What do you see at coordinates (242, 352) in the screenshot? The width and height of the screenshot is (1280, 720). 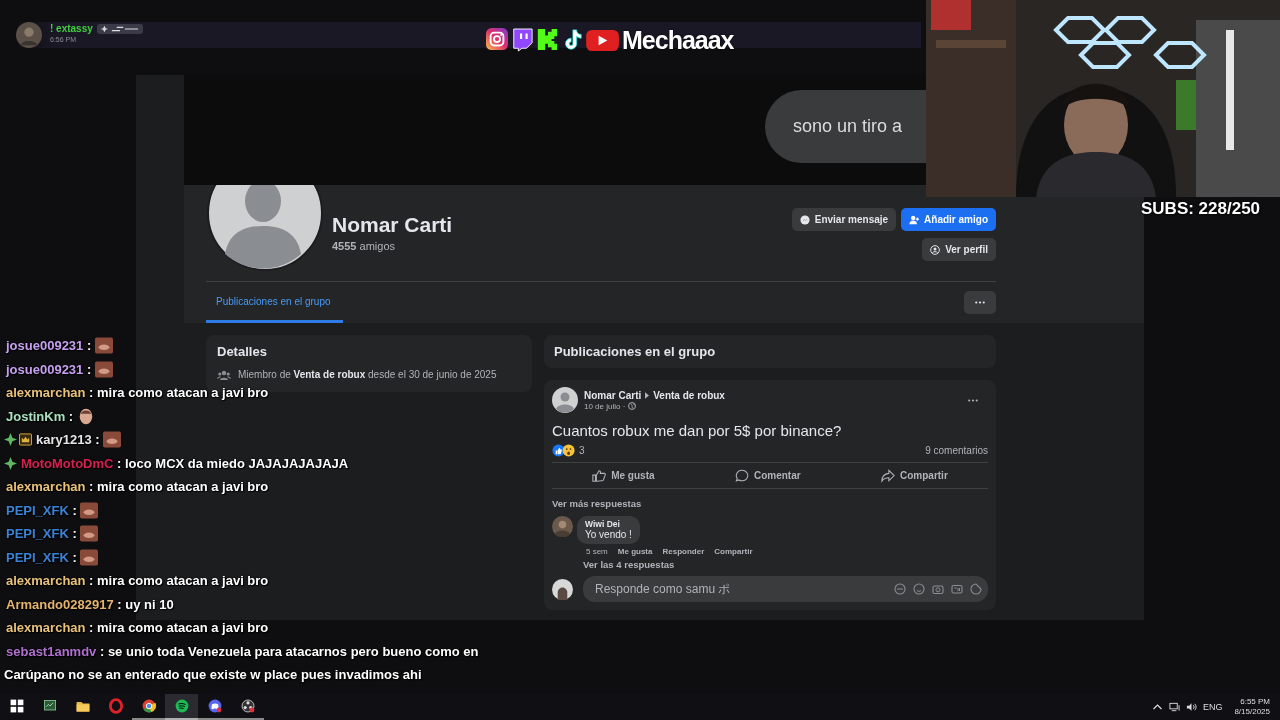 I see `card-title: Detalles` at bounding box center [242, 352].